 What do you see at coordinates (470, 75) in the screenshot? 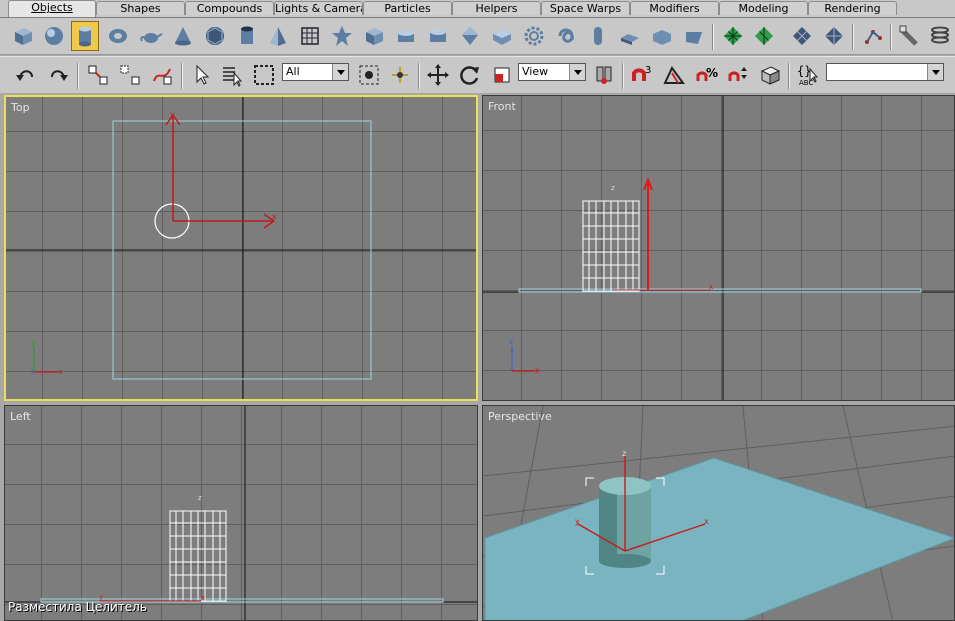
I see `rotate-button` at bounding box center [470, 75].